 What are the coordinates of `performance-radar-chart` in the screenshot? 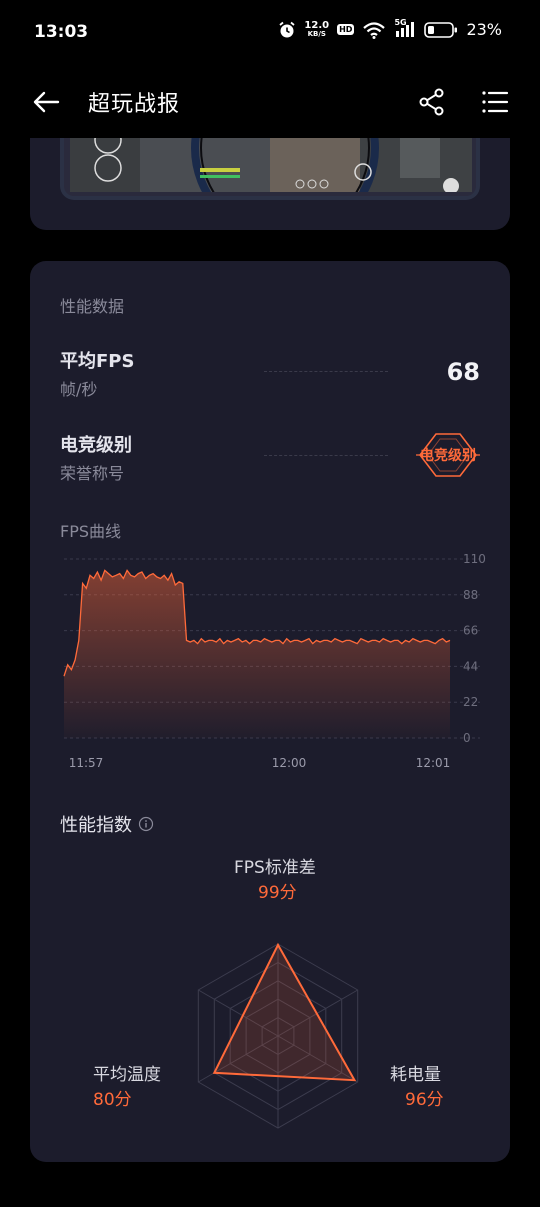 It's located at (278, 1035).